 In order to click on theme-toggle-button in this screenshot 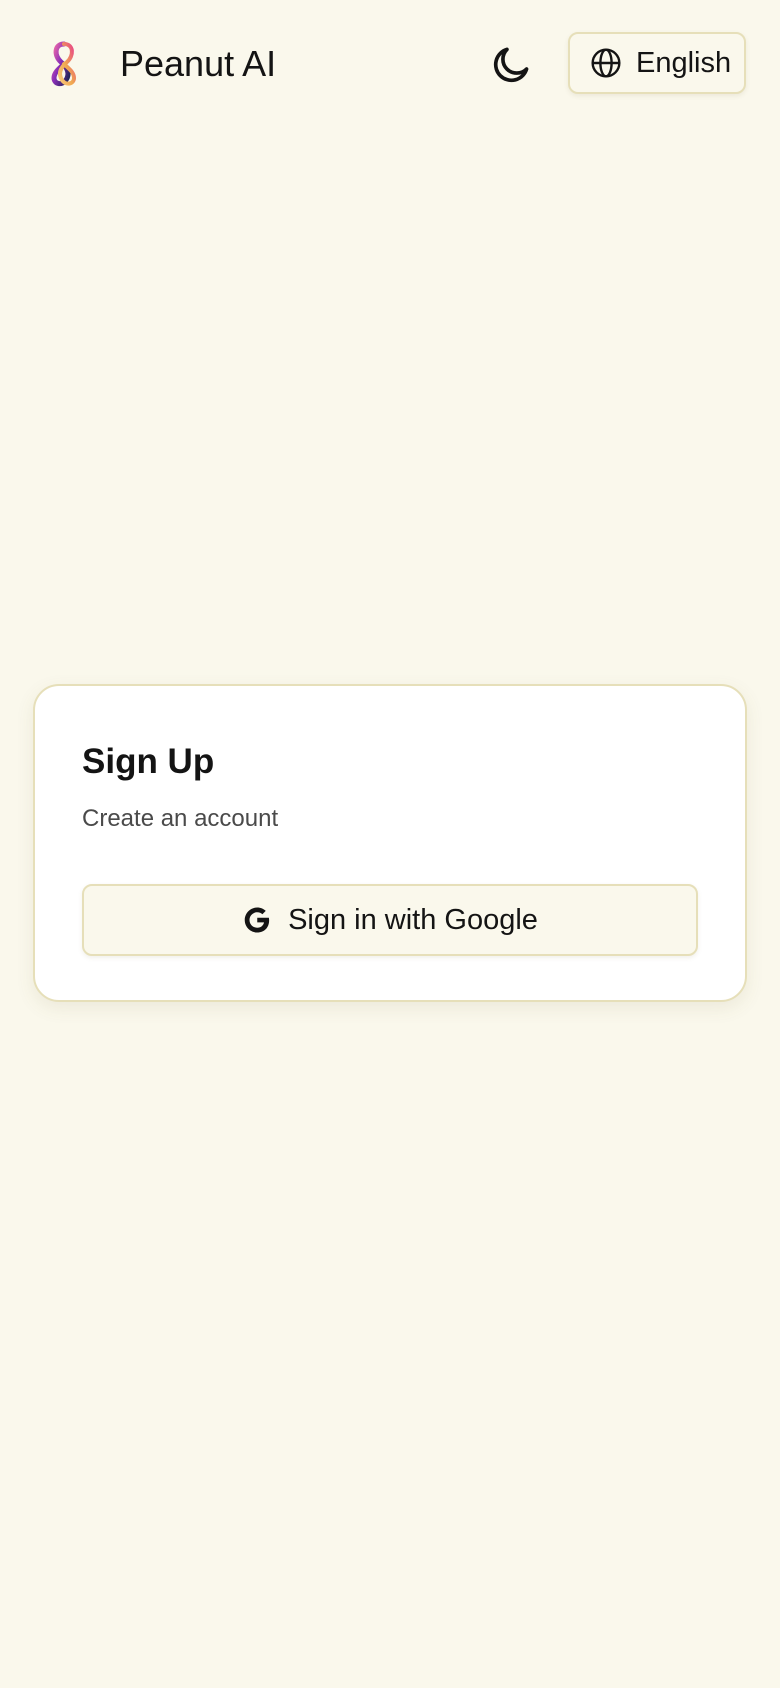, I will do `click(511, 65)`.